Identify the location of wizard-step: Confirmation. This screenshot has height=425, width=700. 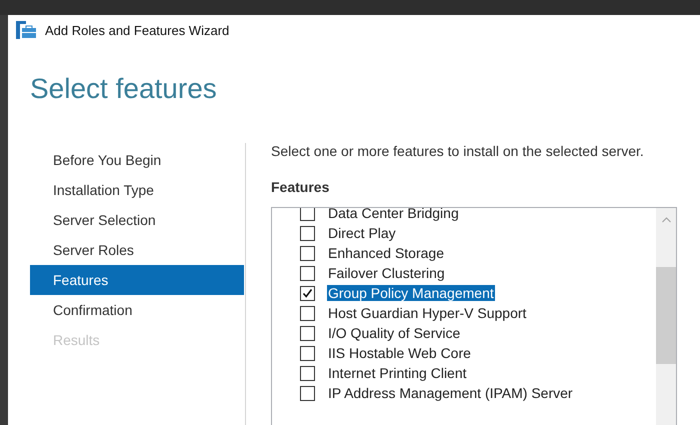
(137, 310).